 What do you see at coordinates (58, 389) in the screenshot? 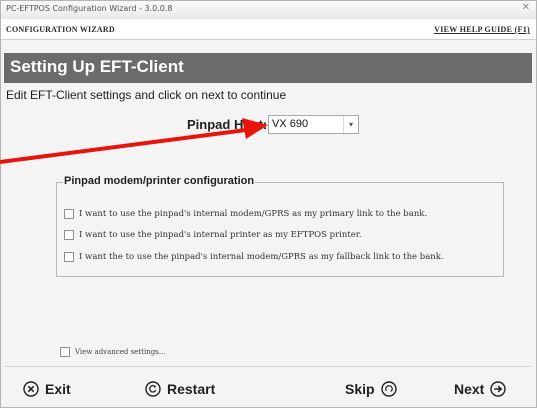
I see `exit-label: Exit` at bounding box center [58, 389].